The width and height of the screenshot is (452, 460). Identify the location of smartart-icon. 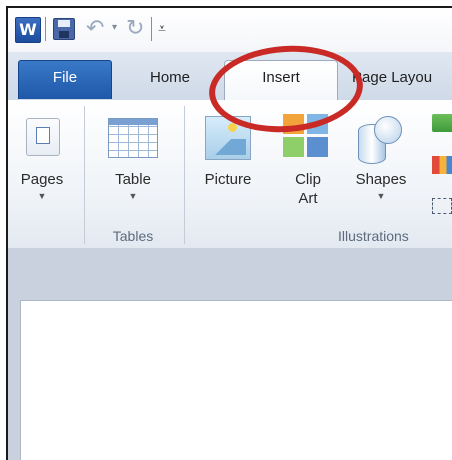
(442, 123).